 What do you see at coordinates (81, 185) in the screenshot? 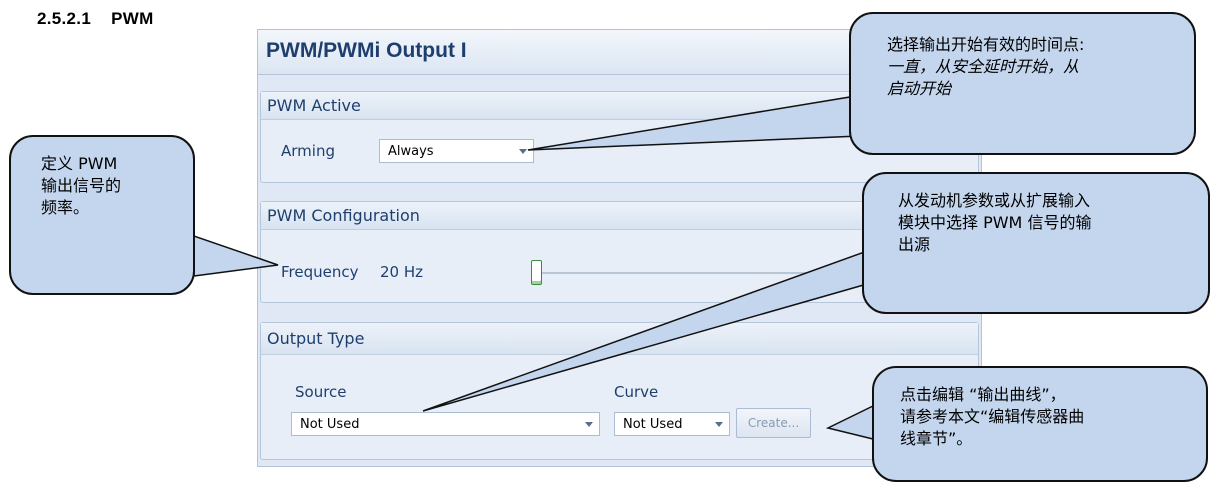
I see `frequency-callout-line2: 输出信号的` at bounding box center [81, 185].